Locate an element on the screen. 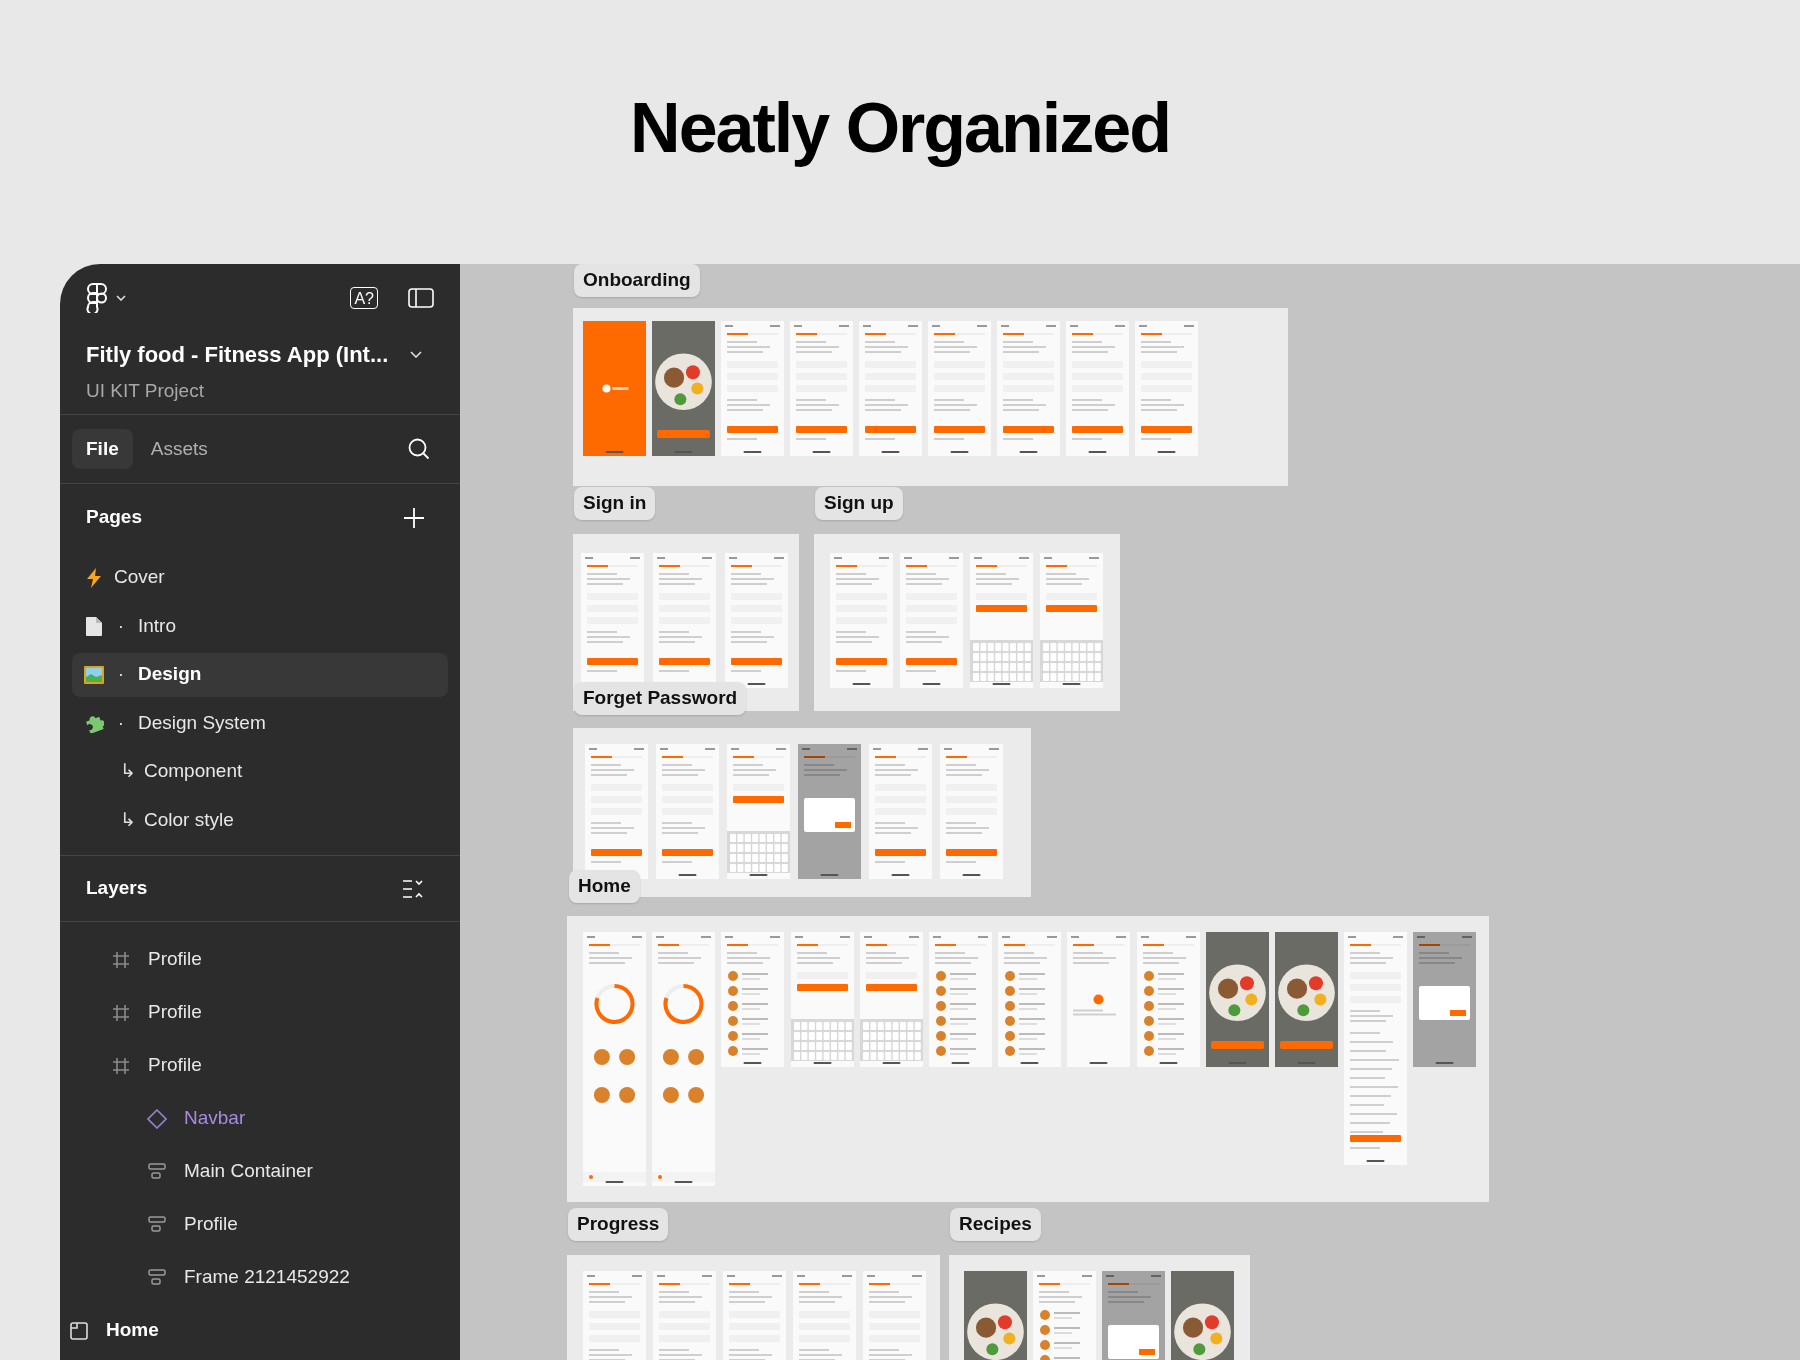 The width and height of the screenshot is (1800, 1360). layer-name: Navbar is located at coordinates (215, 1118).